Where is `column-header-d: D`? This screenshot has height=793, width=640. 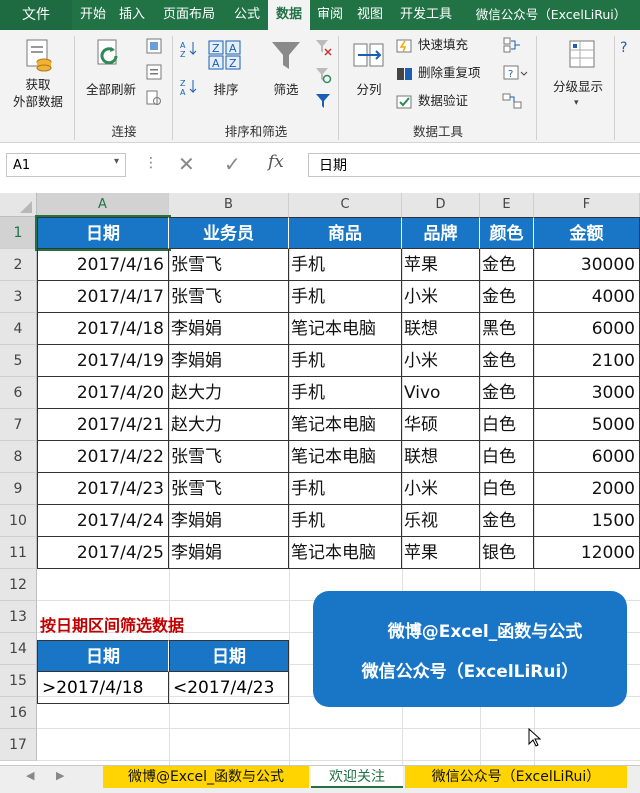
column-header-d: D is located at coordinates (441, 205).